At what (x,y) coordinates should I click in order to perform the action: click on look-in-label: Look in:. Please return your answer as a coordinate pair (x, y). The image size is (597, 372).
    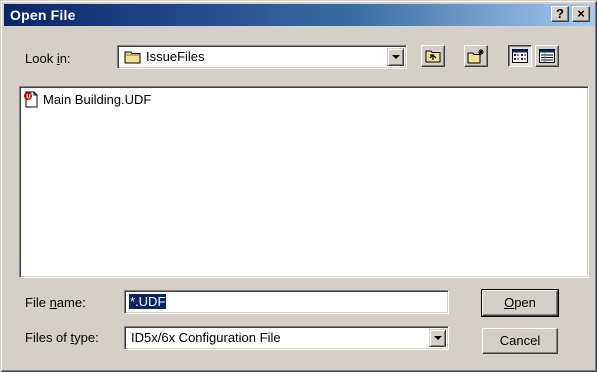
    Looking at the image, I should click on (48, 58).